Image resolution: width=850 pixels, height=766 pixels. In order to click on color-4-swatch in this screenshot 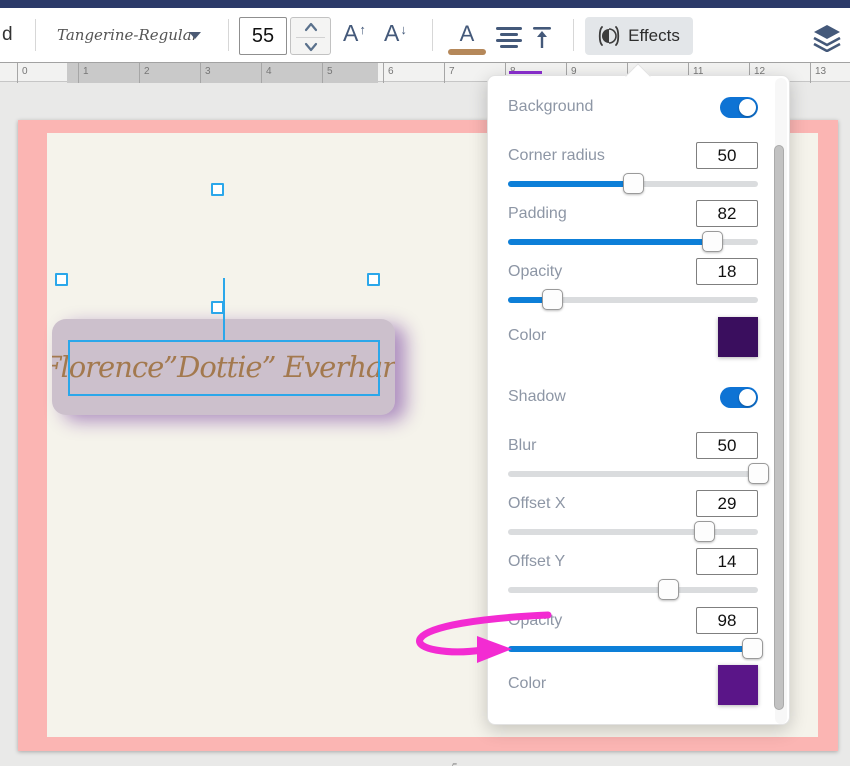, I will do `click(738, 337)`.